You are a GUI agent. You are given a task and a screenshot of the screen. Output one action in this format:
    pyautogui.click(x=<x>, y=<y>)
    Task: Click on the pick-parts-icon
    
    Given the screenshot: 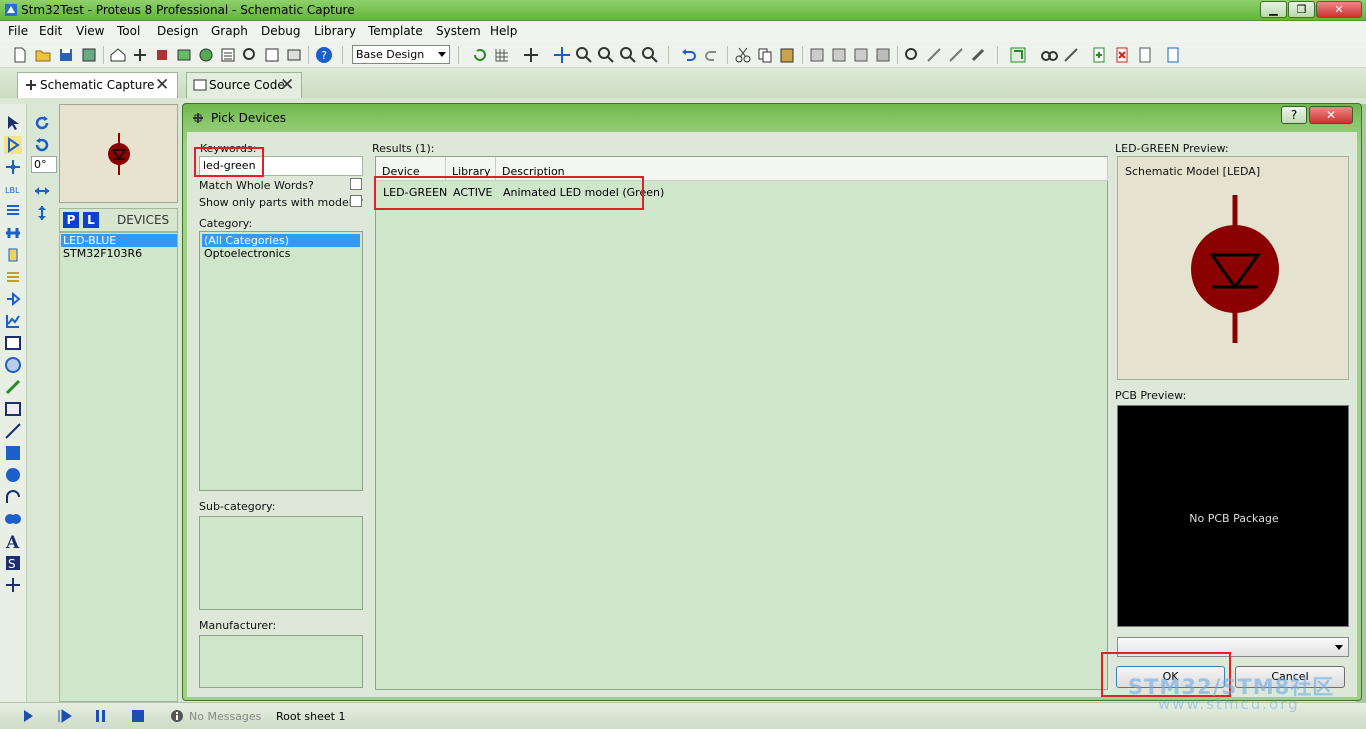 What is the action you would take?
    pyautogui.click(x=912, y=55)
    